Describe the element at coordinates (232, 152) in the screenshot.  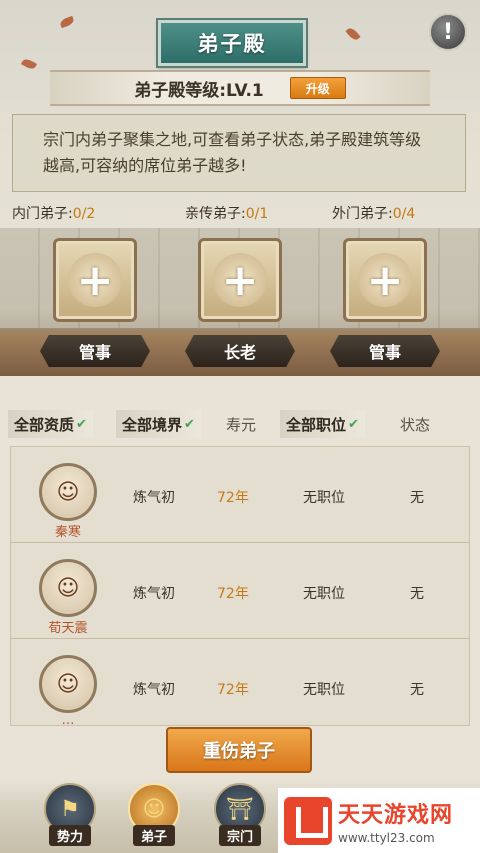
I see `description-text: 宗门内弟子聚集之地,可查看弟子状态,弟子殿建筑等级越高,可容纳的席位弟子越多!` at that location.